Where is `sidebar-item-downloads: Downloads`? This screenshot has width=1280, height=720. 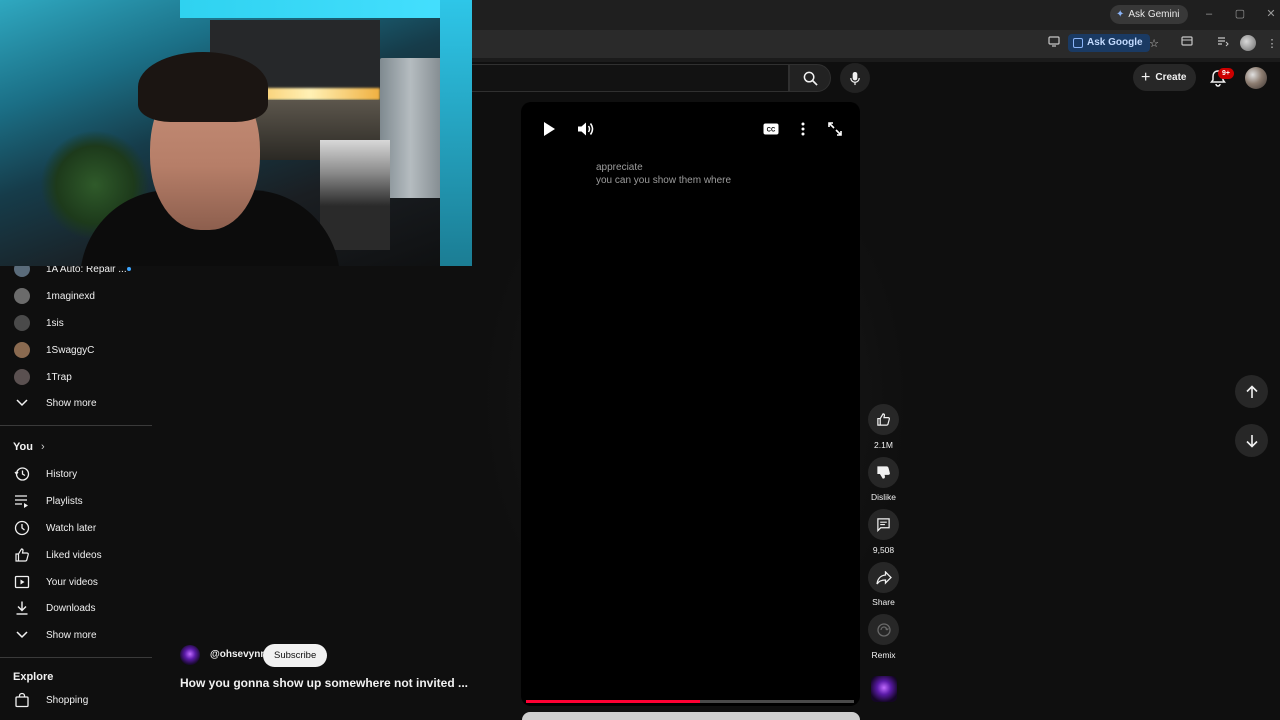
sidebar-item-downloads: Downloads is located at coordinates (76, 608).